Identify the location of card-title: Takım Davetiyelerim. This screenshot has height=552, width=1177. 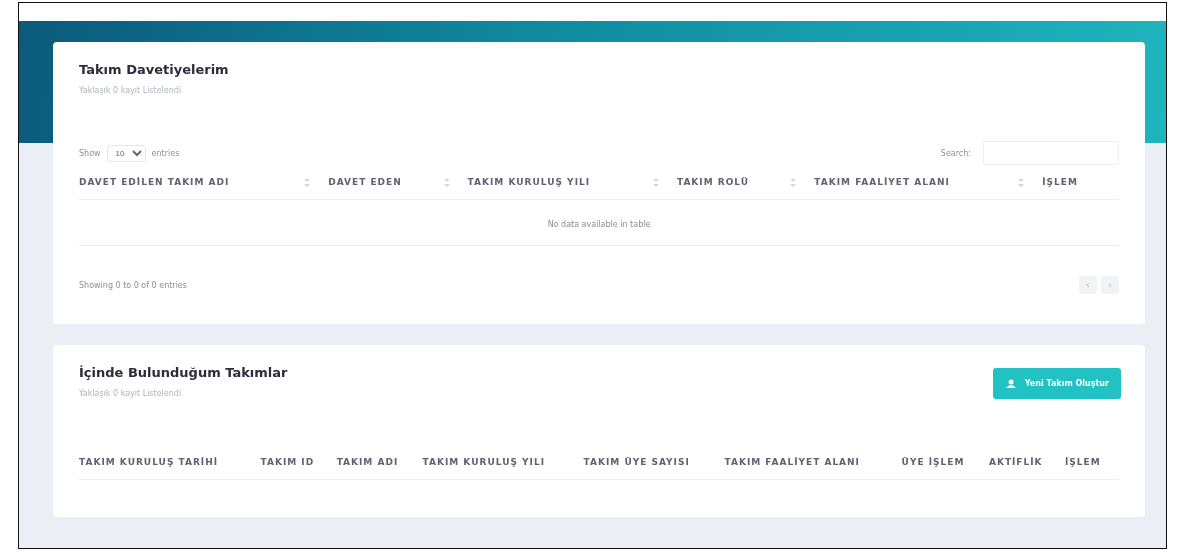
(154, 69).